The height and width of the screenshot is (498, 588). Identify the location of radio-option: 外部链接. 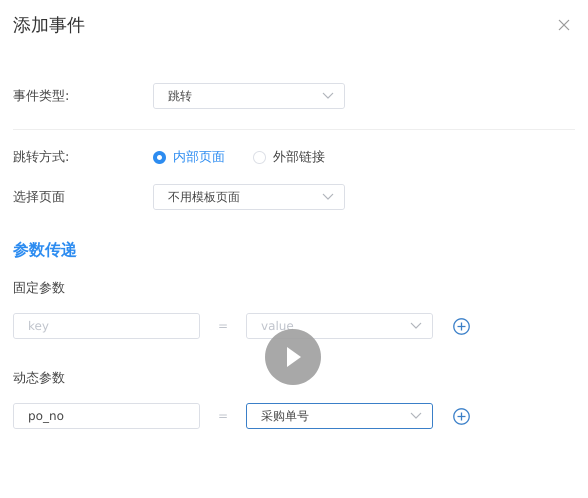
(289, 157).